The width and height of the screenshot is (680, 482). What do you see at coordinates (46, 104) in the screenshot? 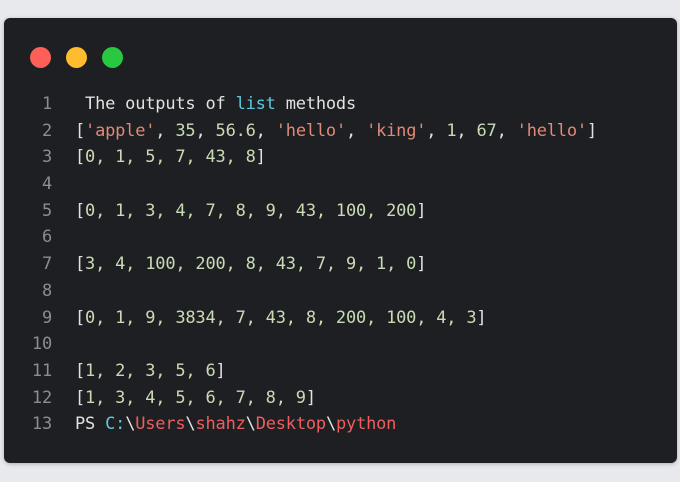
I see `line-number: 1` at bounding box center [46, 104].